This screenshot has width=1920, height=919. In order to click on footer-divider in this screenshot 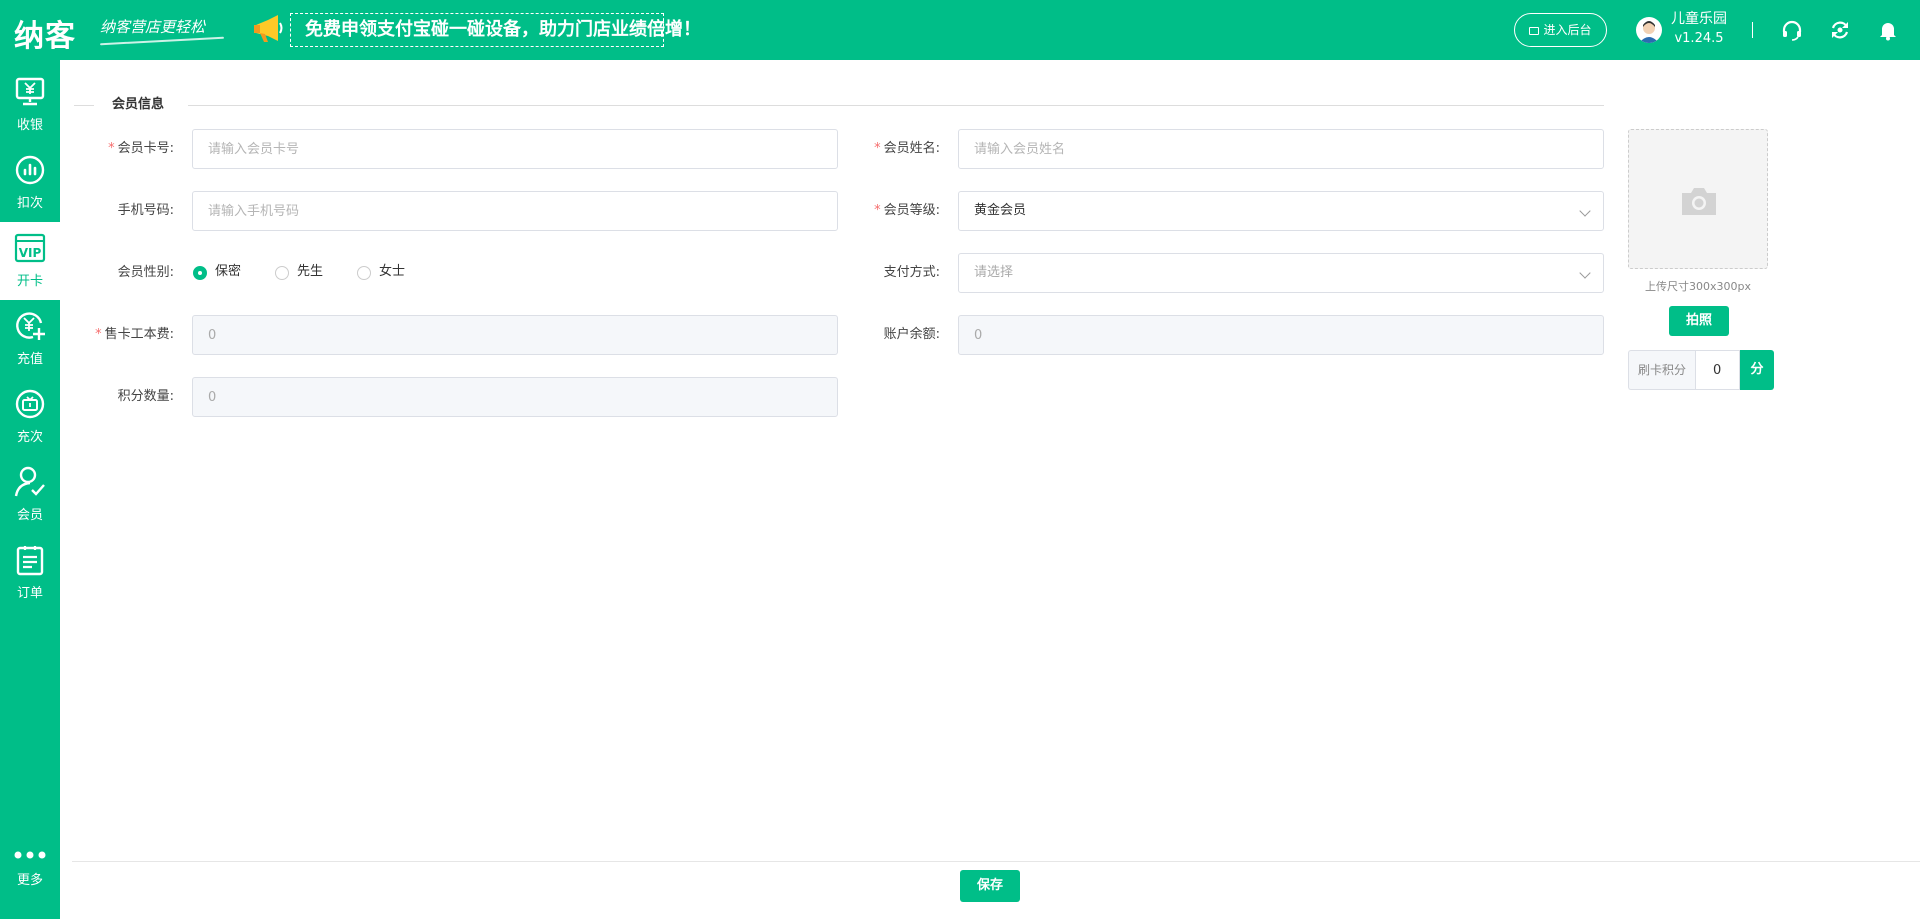, I will do `click(996, 861)`.